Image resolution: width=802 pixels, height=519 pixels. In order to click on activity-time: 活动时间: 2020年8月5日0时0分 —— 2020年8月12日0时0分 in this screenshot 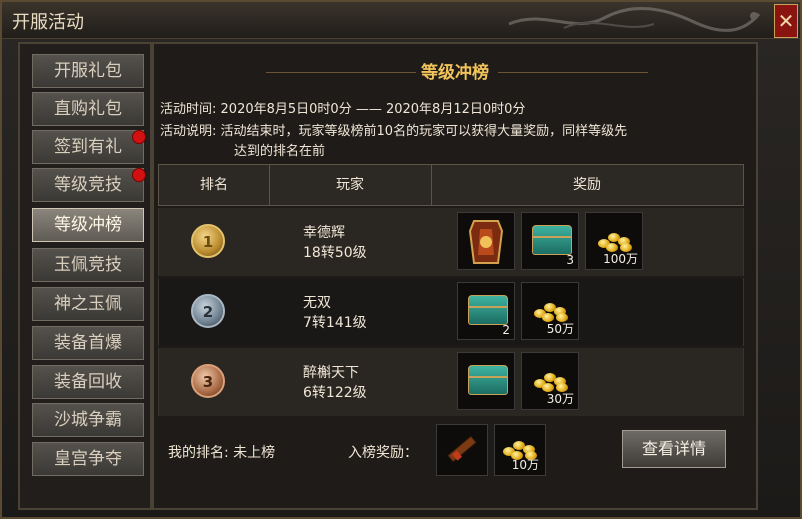, I will do `click(342, 107)`.